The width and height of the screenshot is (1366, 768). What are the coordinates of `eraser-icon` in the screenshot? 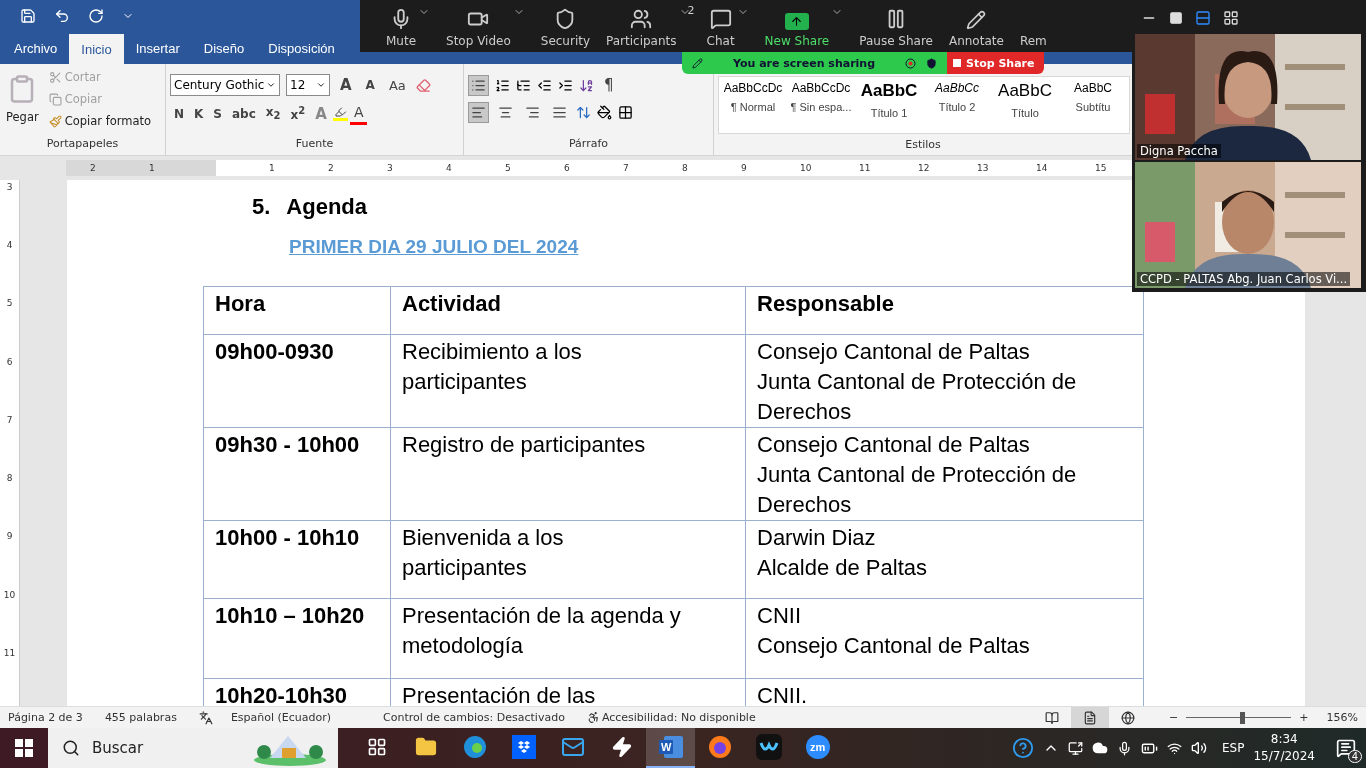 It's located at (423, 85).